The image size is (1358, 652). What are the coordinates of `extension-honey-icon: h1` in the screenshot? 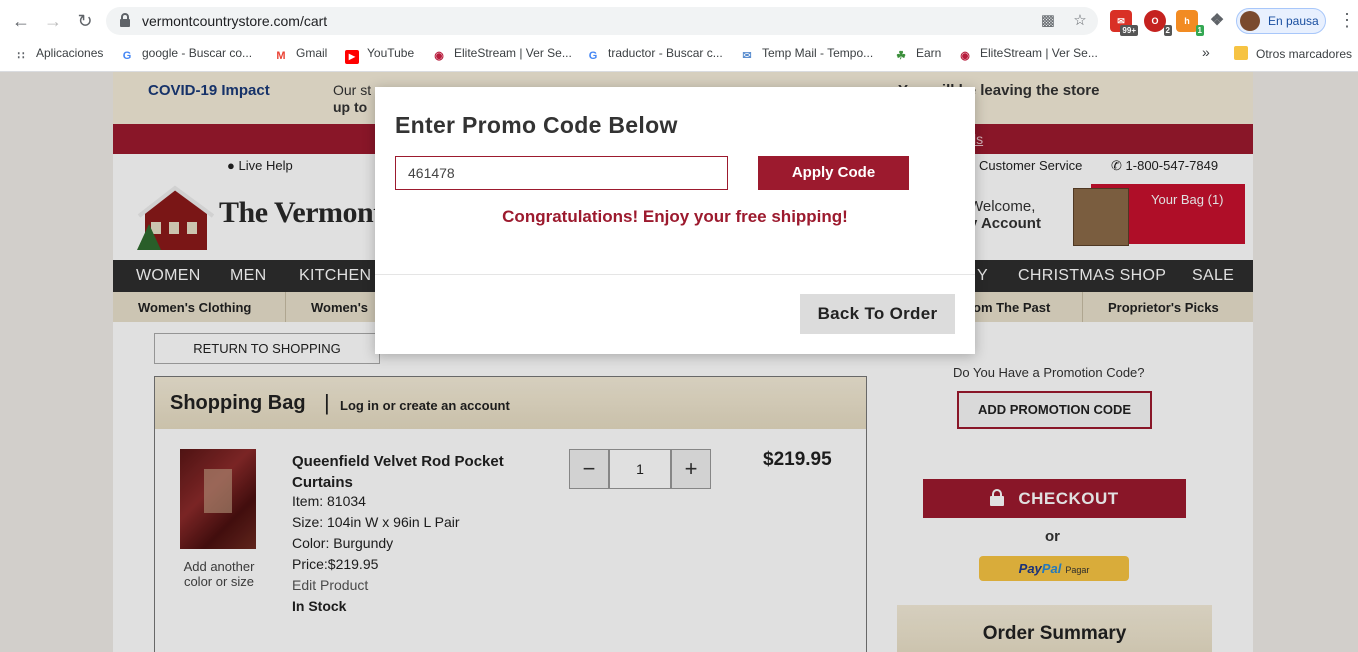 It's located at (1190, 23).